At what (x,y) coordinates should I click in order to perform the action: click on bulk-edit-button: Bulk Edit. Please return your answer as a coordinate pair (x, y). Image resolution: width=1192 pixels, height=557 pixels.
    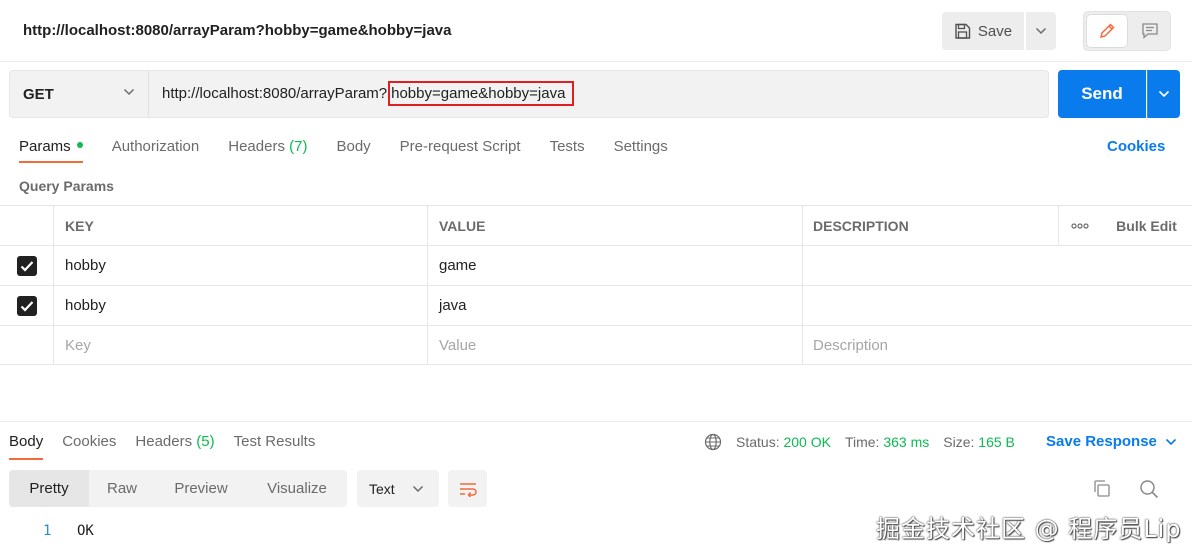
    Looking at the image, I should click on (1146, 225).